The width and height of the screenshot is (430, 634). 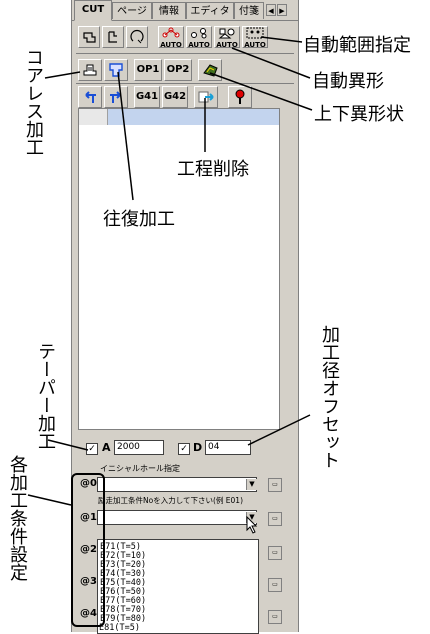 I want to click on auto-nodes-icon, so click(x=171, y=32).